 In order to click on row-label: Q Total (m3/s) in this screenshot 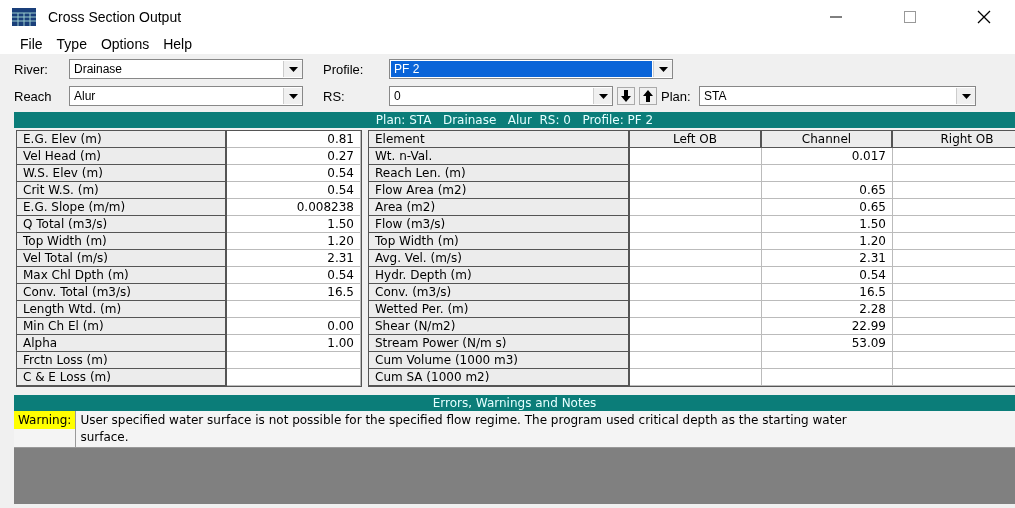, I will do `click(122, 224)`.